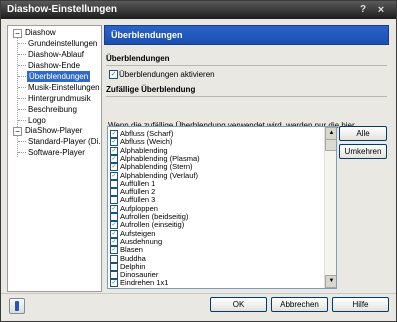  Describe the element at coordinates (363, 151) in the screenshot. I see `invert-button: Umkehren` at that location.